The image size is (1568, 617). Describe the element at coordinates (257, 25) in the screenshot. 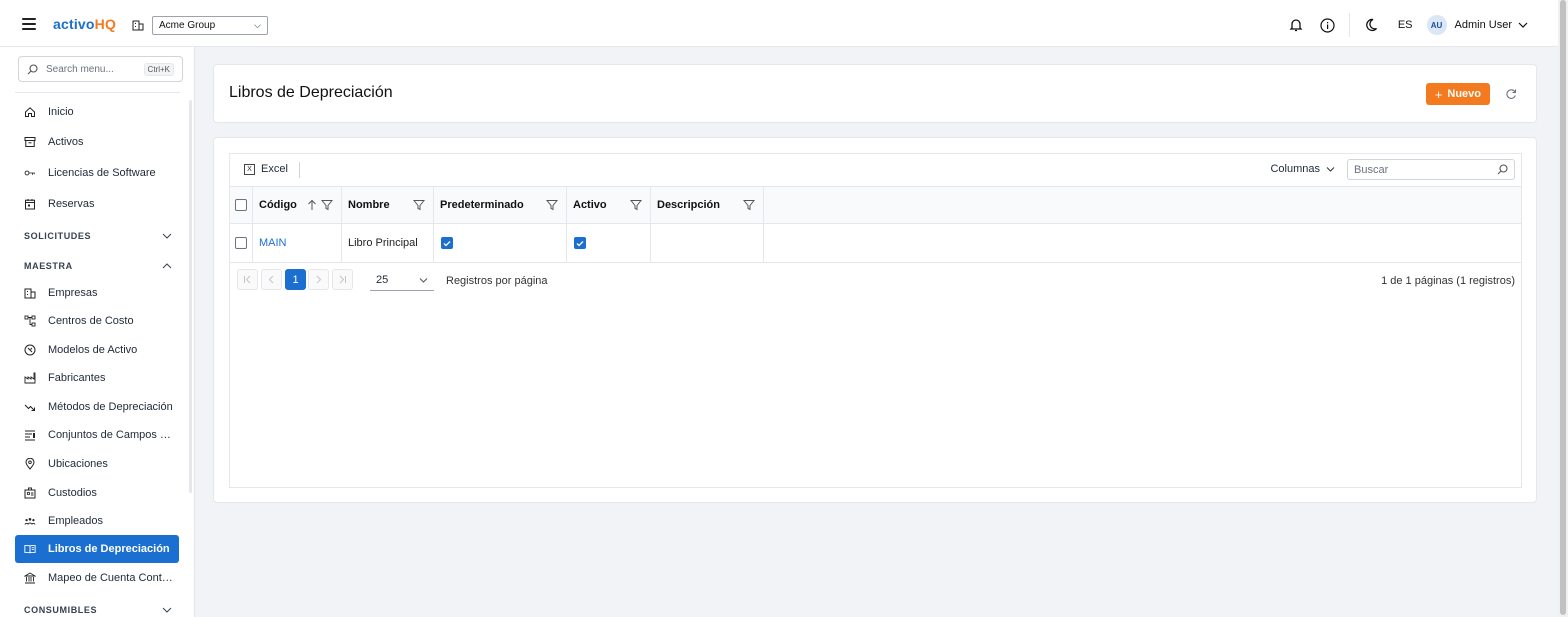

I see `chevron-down-icon: ⌵` at that location.